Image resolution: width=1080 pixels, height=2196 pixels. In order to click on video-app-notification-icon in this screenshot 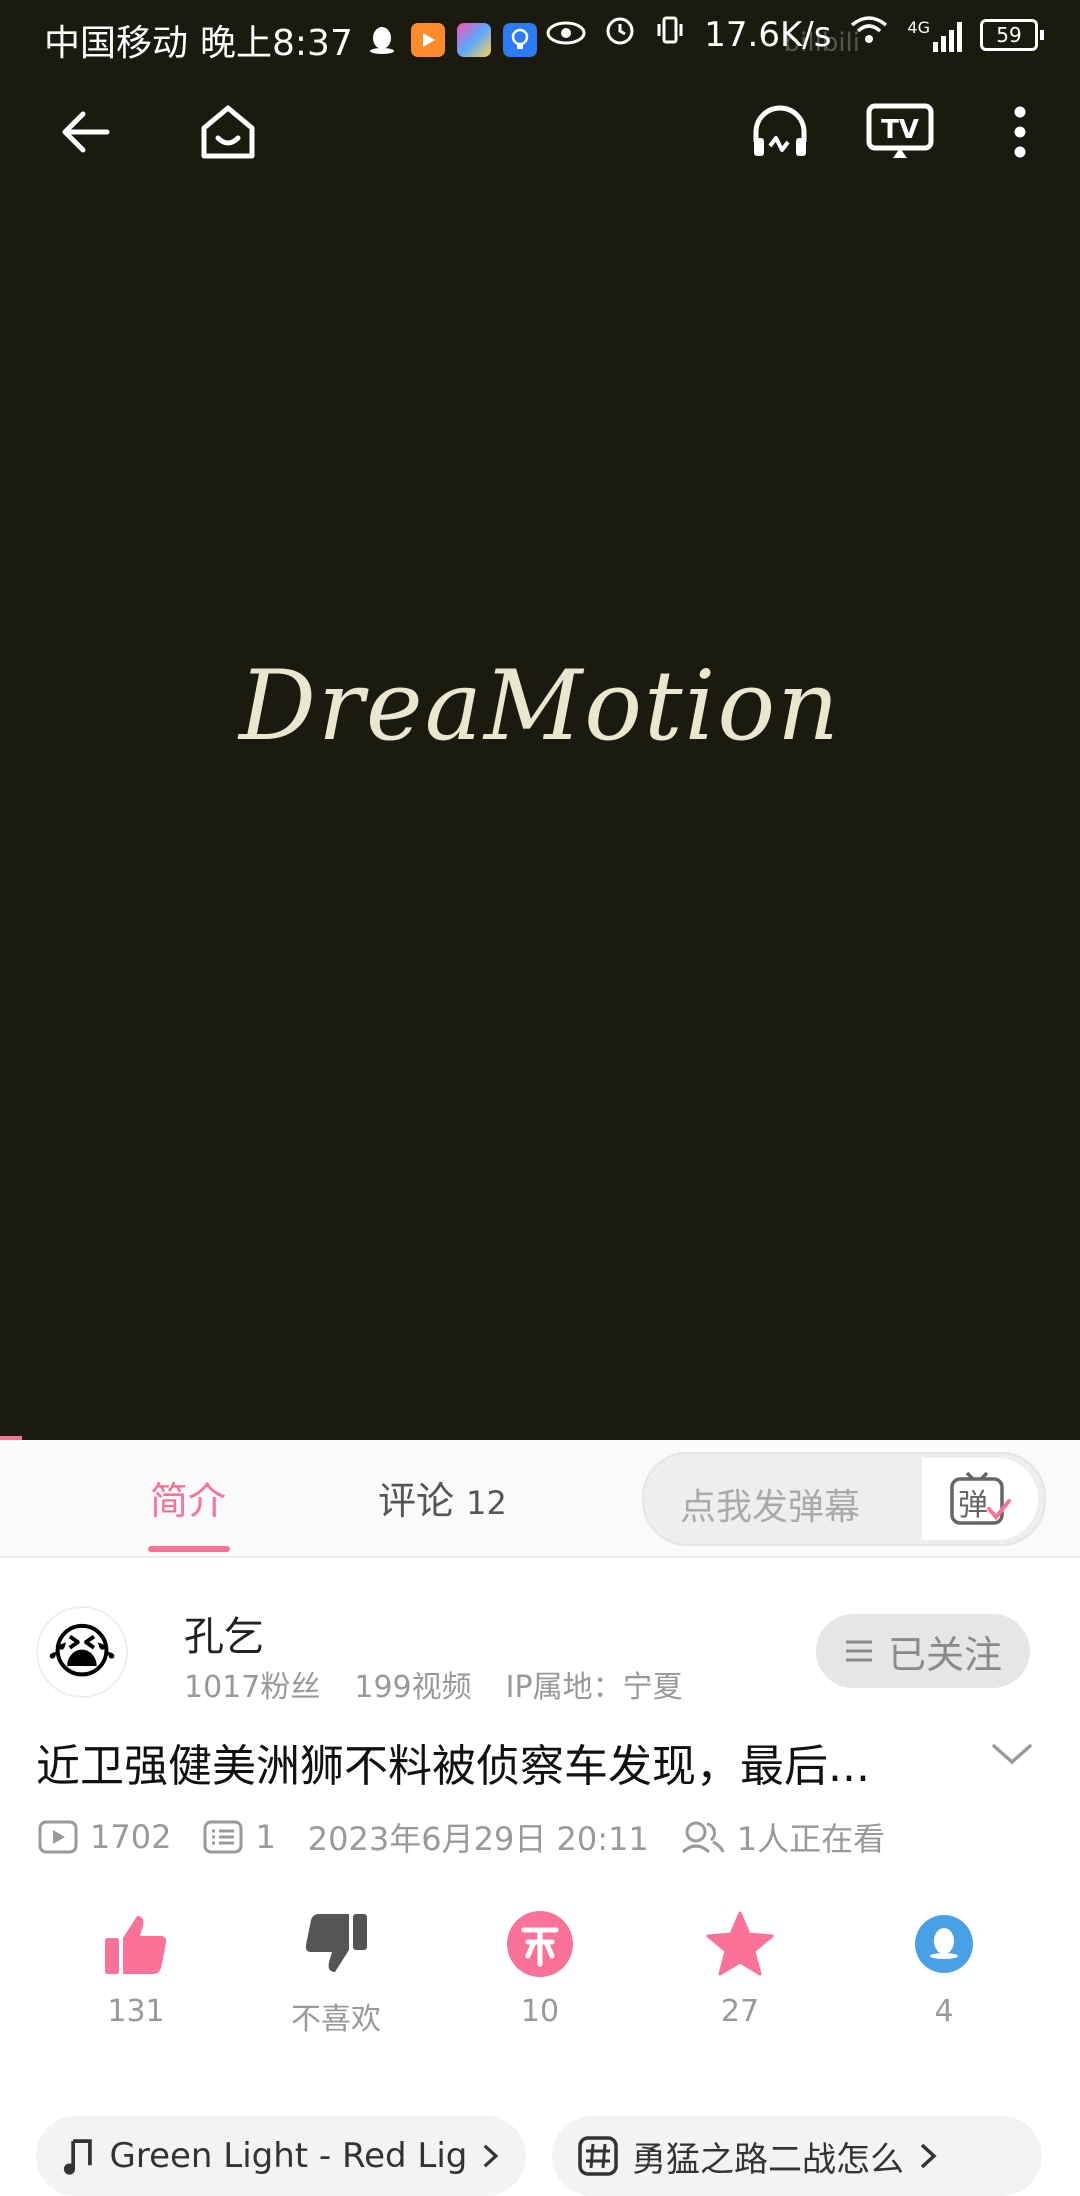, I will do `click(427, 40)`.